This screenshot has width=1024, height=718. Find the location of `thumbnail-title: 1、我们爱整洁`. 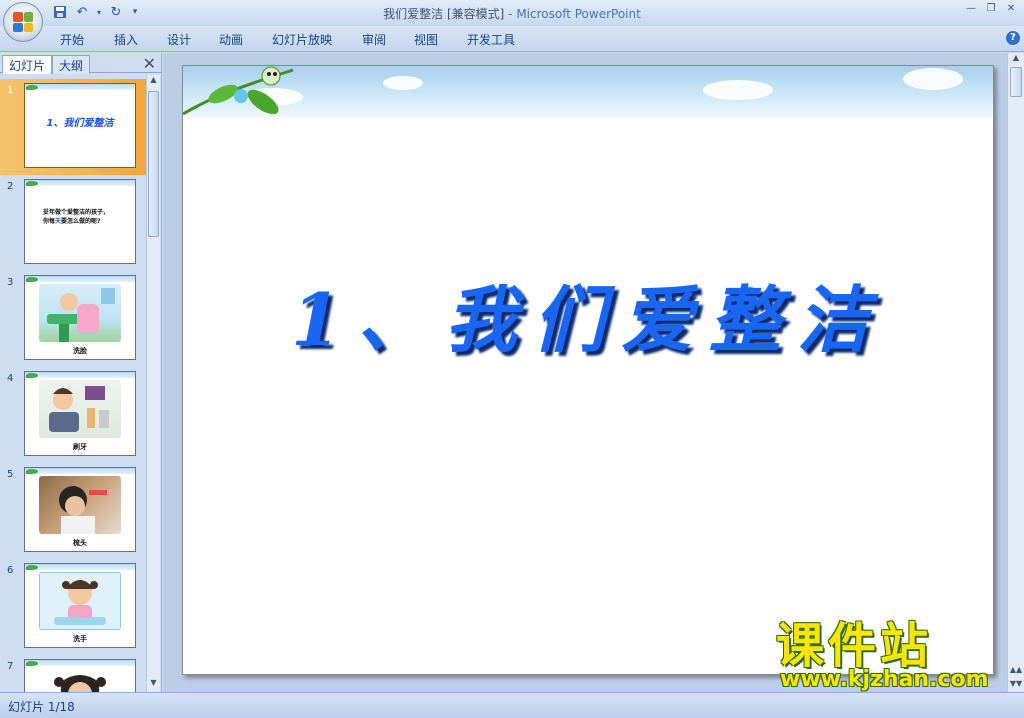

thumbnail-title: 1、我们爱整洁 is located at coordinates (80, 123).